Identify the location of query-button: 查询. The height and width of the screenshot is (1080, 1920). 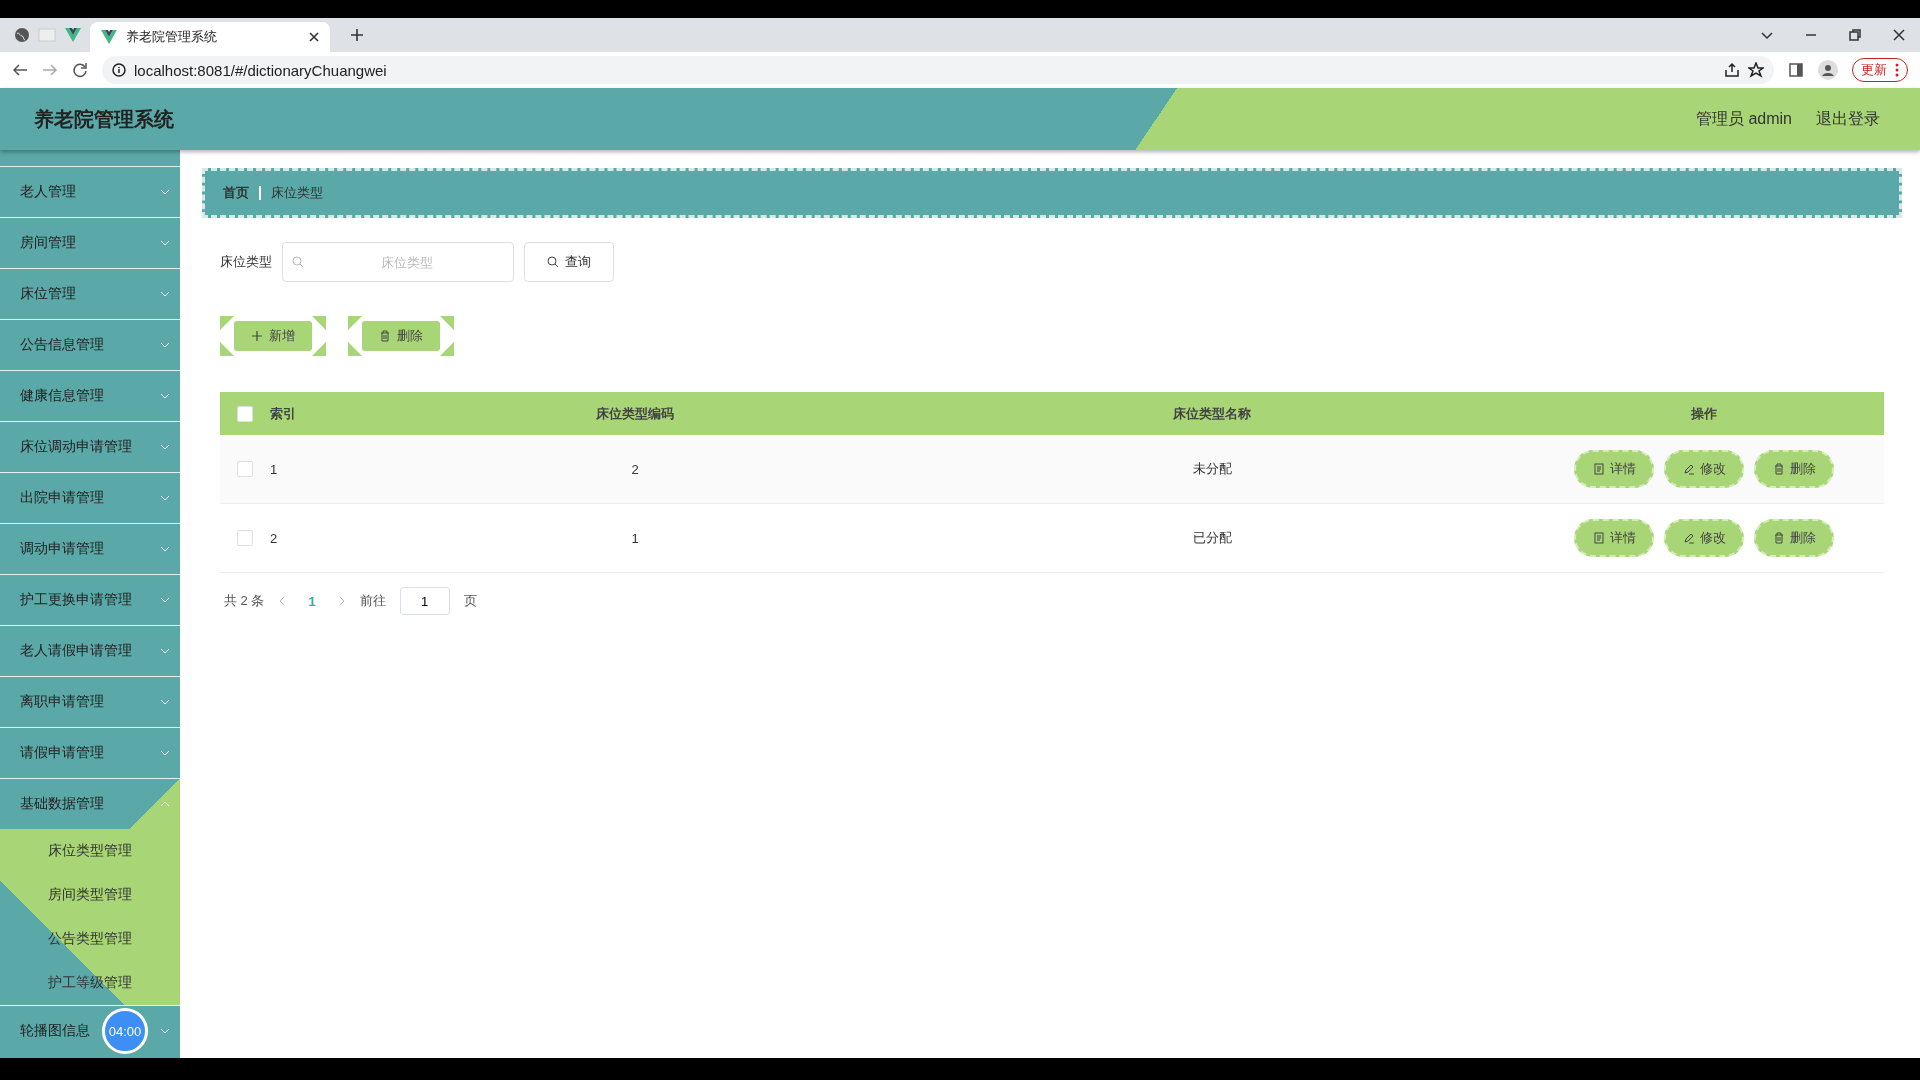
(569, 262).